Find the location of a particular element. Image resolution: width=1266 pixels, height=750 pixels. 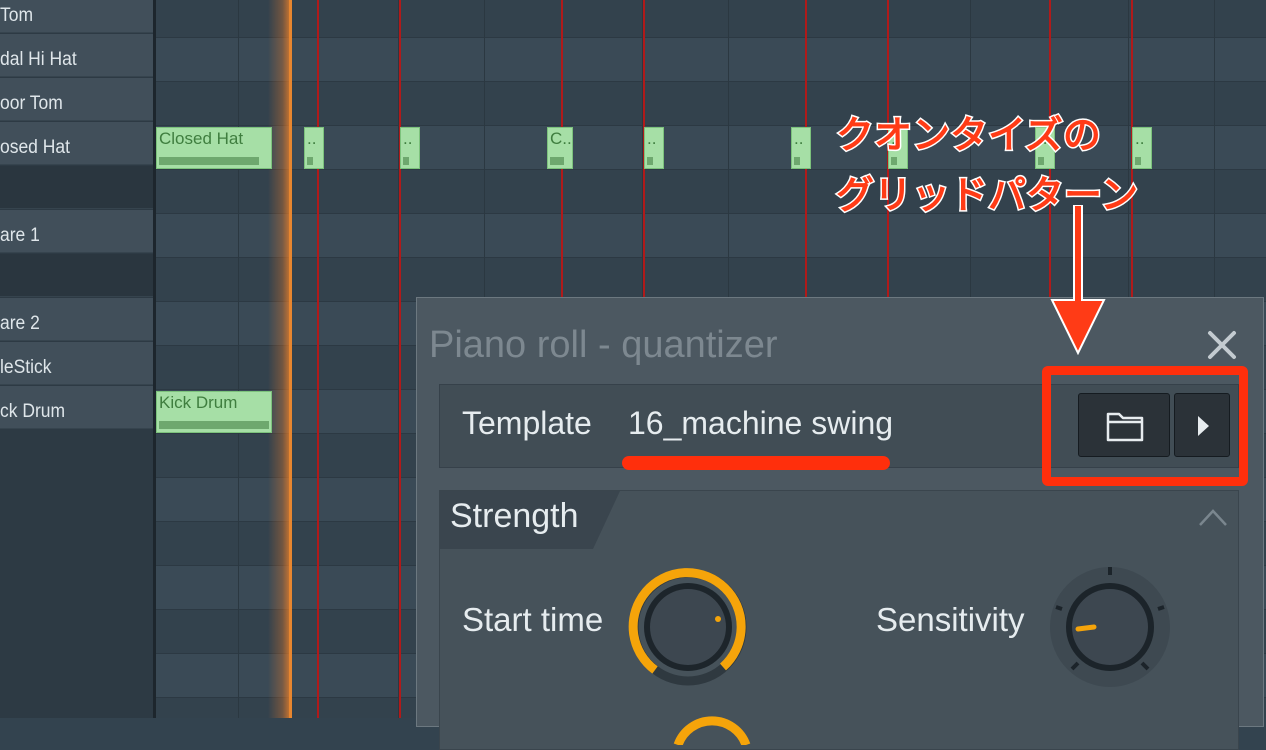

start-time-knob is located at coordinates (688, 627).